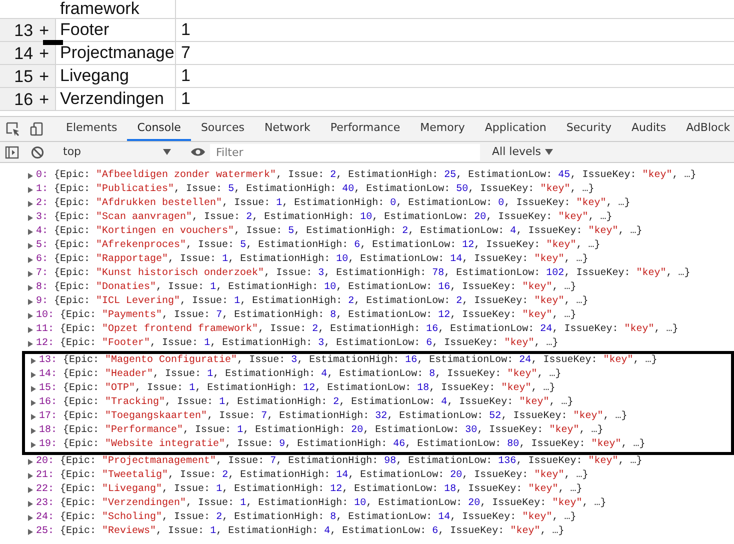  I want to click on console-entry: 19: {Epic: "Website integratie", Issue: 9, EstimationHigh: 46, EstimationLow: 80, IssueKey: "key", …}, so click(342, 445).